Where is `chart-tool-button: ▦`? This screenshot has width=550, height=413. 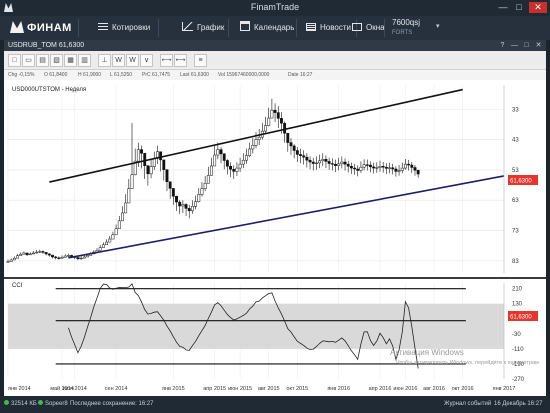
chart-tool-button: ▦ is located at coordinates (70, 60).